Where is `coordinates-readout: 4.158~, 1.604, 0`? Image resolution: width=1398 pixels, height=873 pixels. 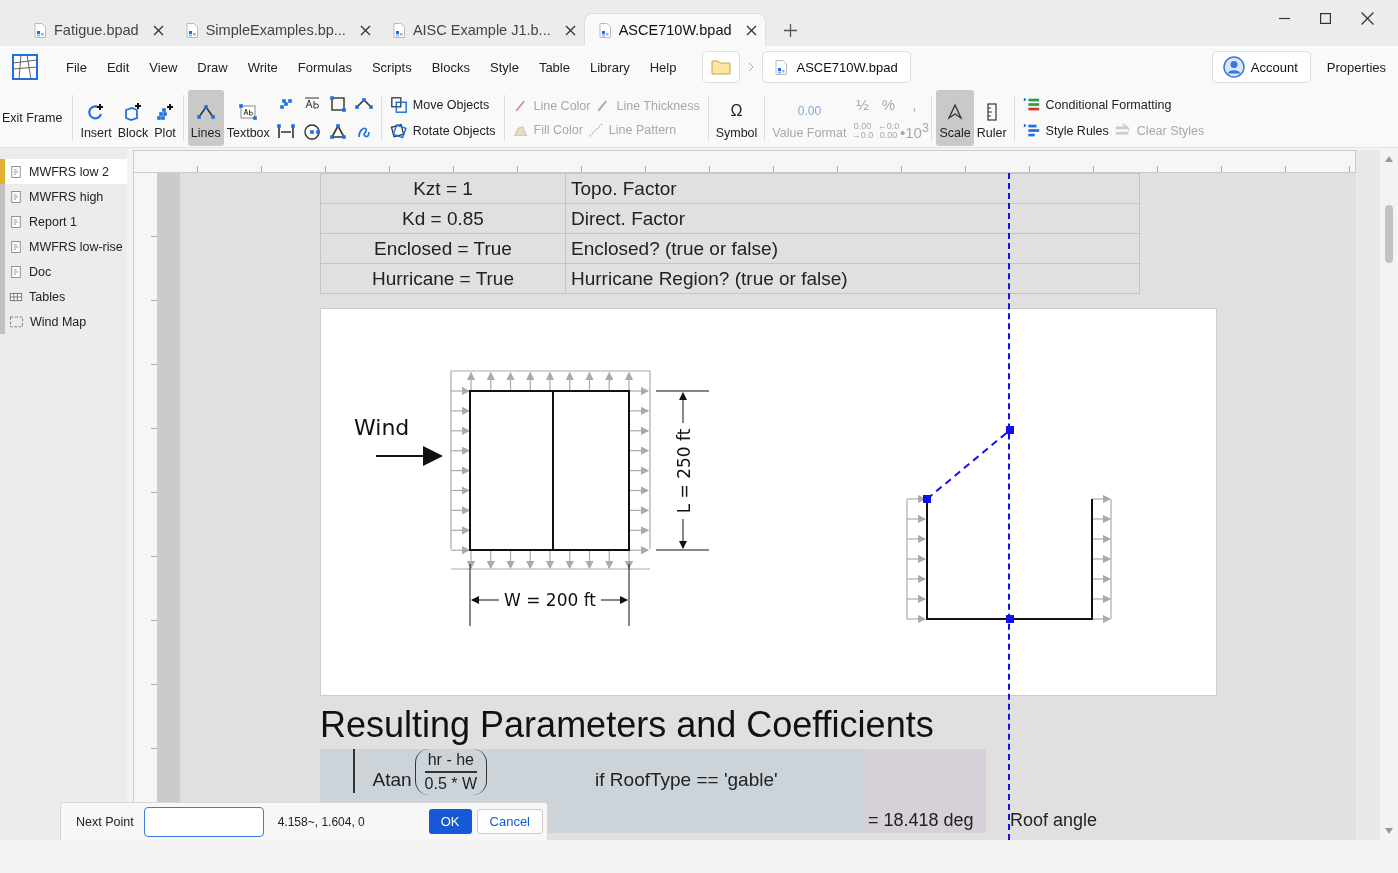
coordinates-readout: 4.158~, 1.604, 0 is located at coordinates (321, 821).